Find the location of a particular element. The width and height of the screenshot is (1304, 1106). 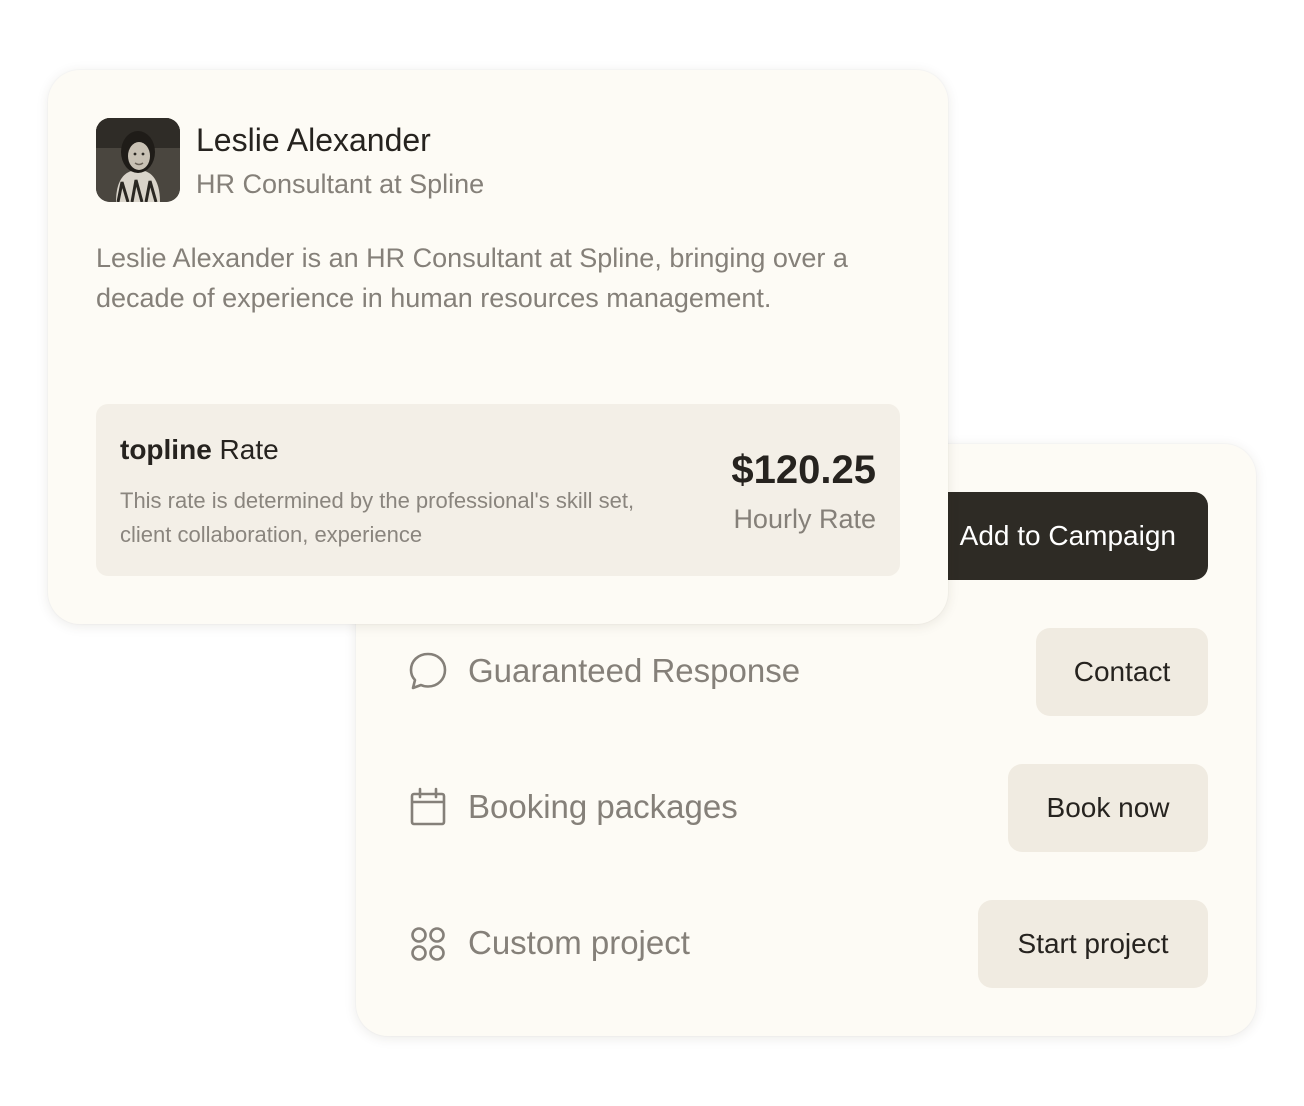

guaranteed-response-label: Guaranteed Response is located at coordinates (634, 670).